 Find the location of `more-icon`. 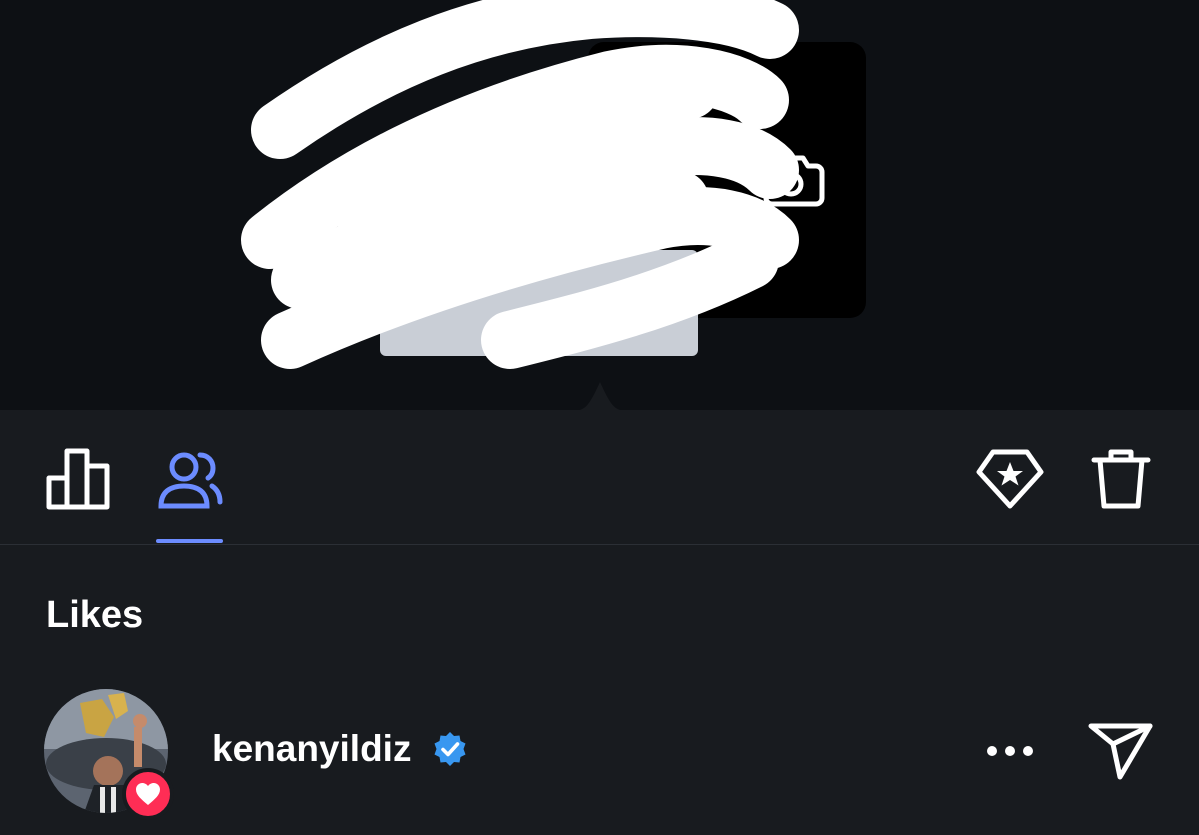

more-icon is located at coordinates (1010, 751).